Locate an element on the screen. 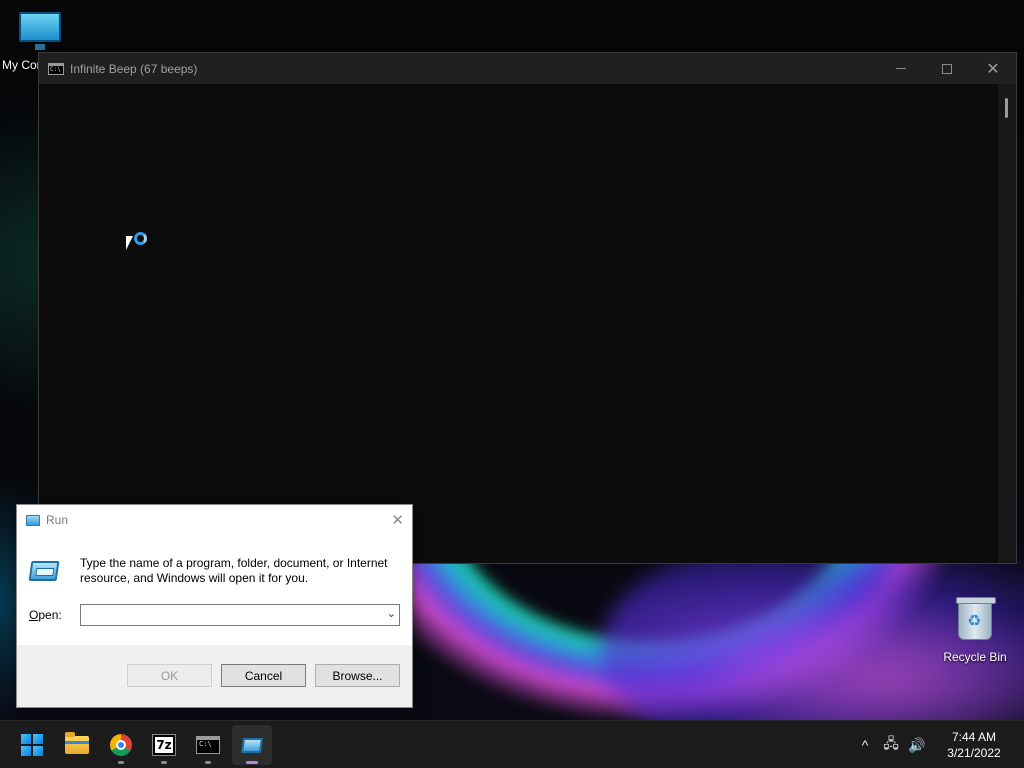 The image size is (1024, 768). cancel-button: Cancel is located at coordinates (263, 675).